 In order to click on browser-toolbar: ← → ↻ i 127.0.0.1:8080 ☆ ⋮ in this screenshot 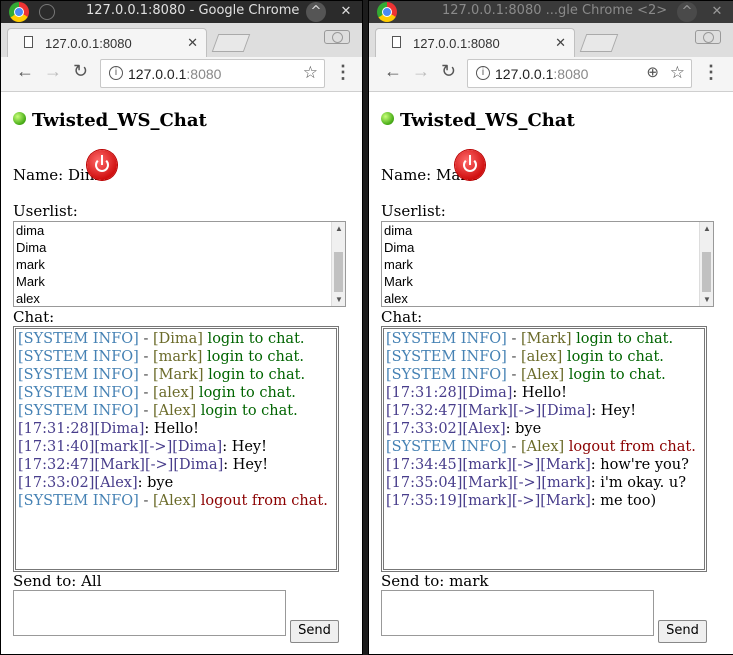, I will do `click(181, 74)`.